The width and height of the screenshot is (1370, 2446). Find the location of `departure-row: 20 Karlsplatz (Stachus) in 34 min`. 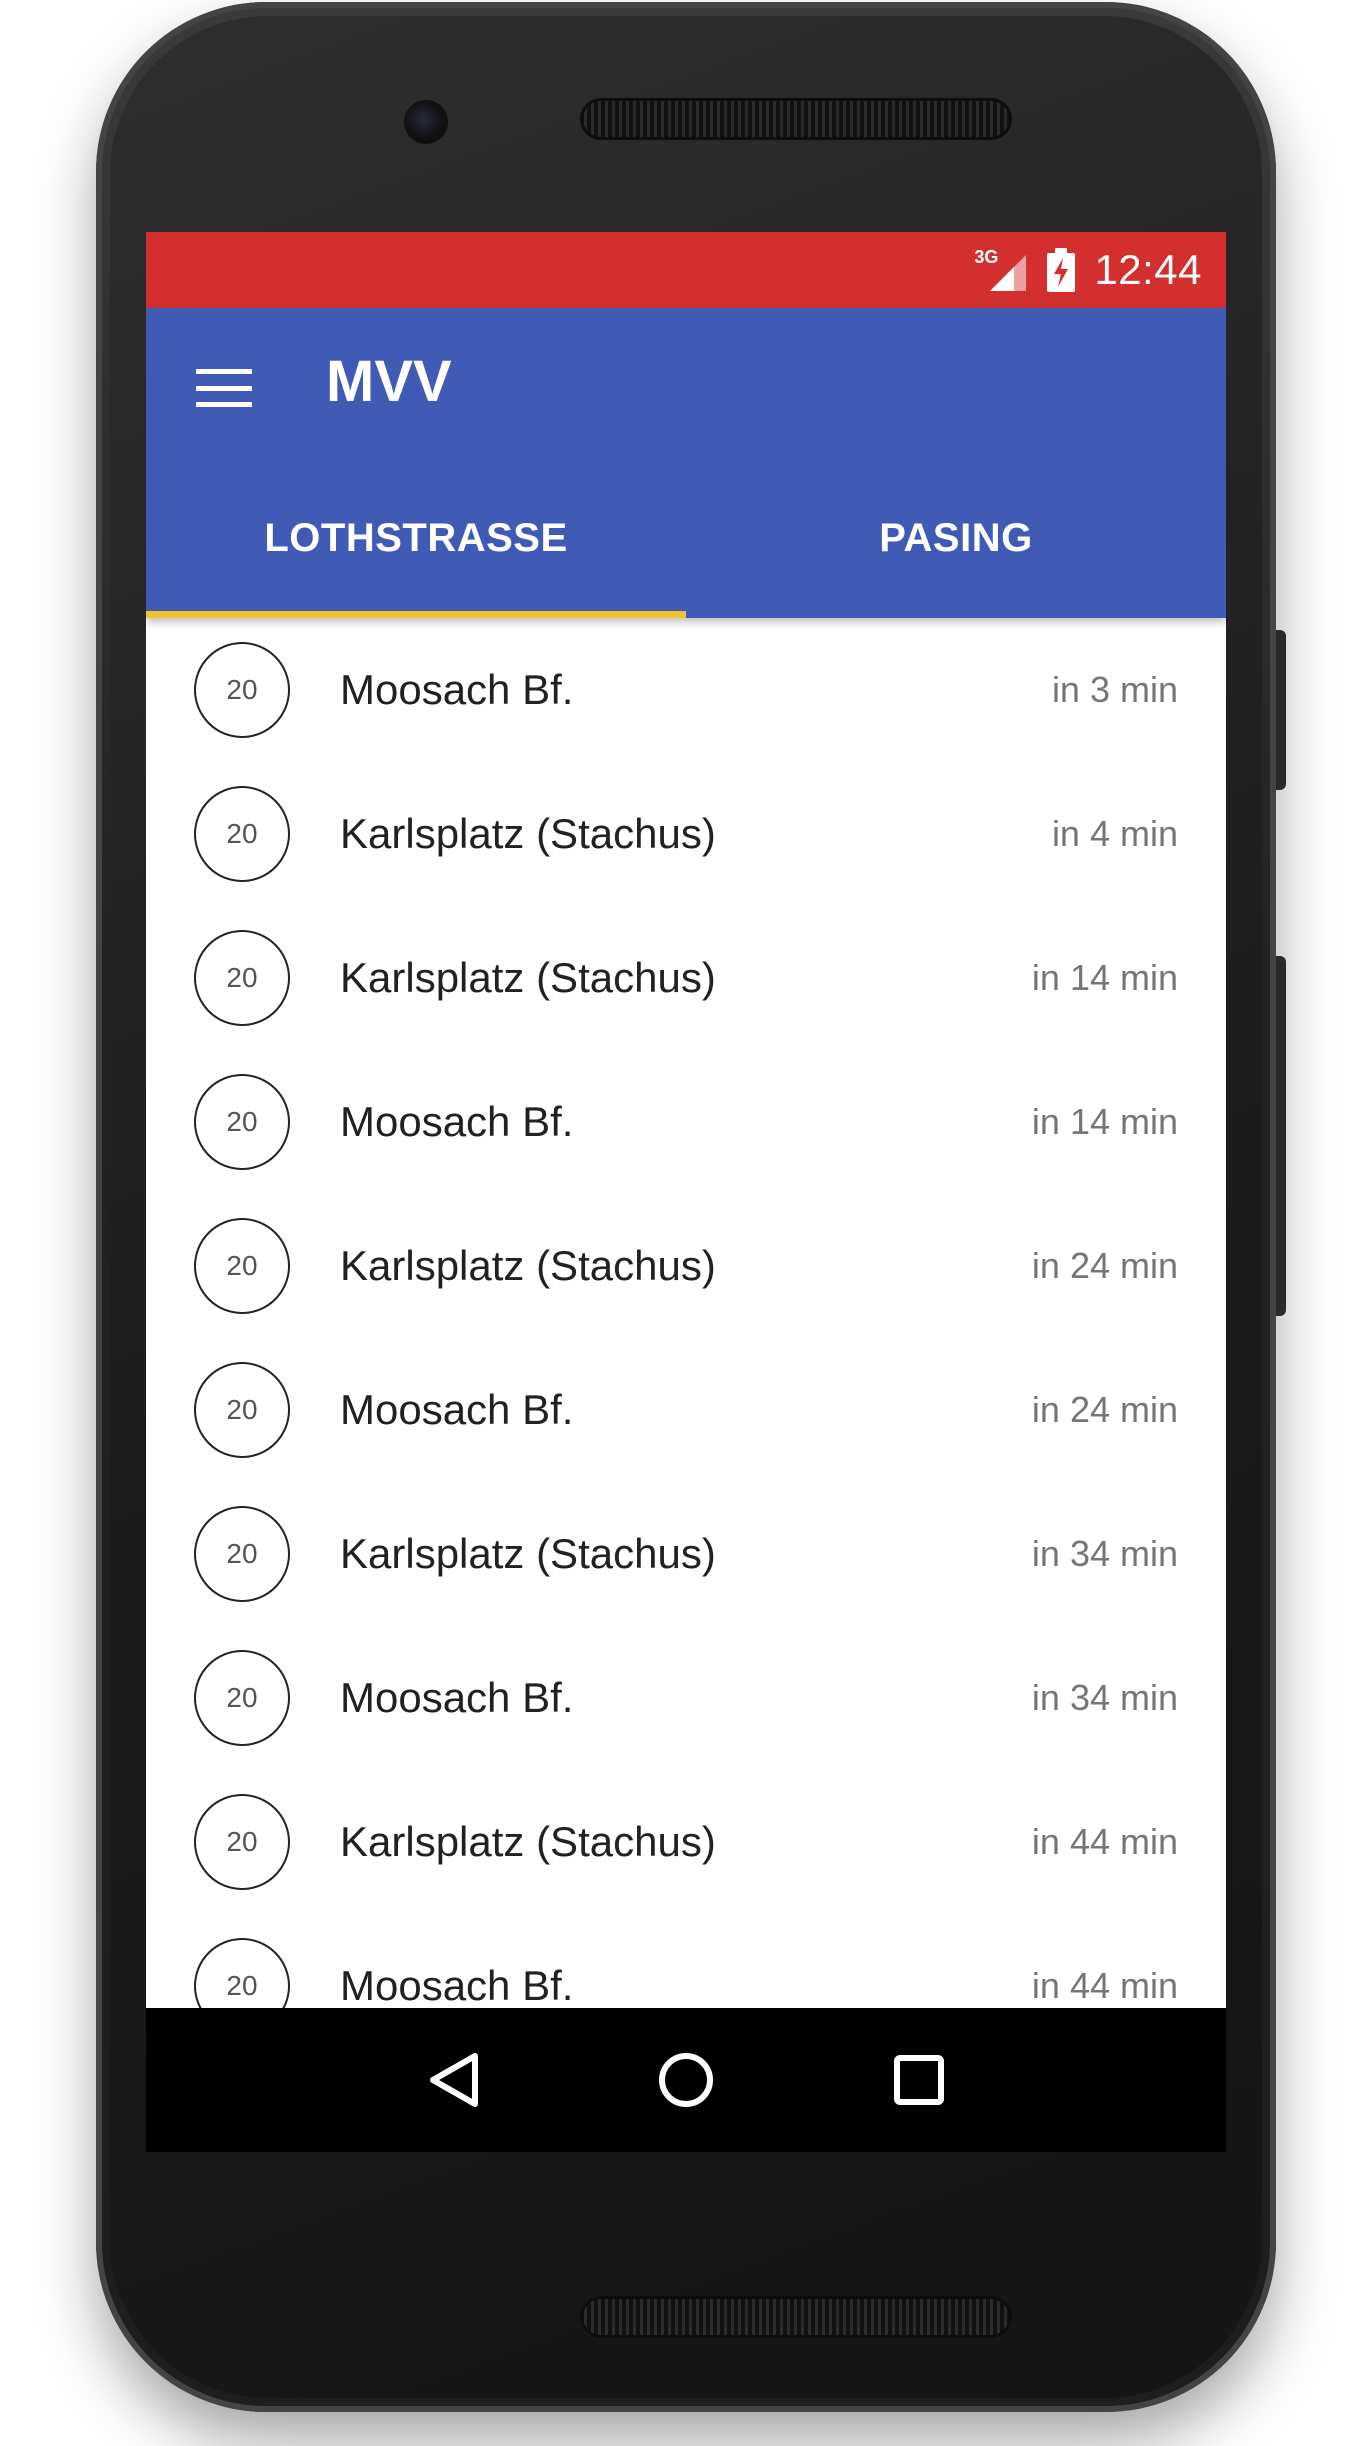

departure-row: 20 Karlsplatz (Stachus) in 34 min is located at coordinates (686, 1554).